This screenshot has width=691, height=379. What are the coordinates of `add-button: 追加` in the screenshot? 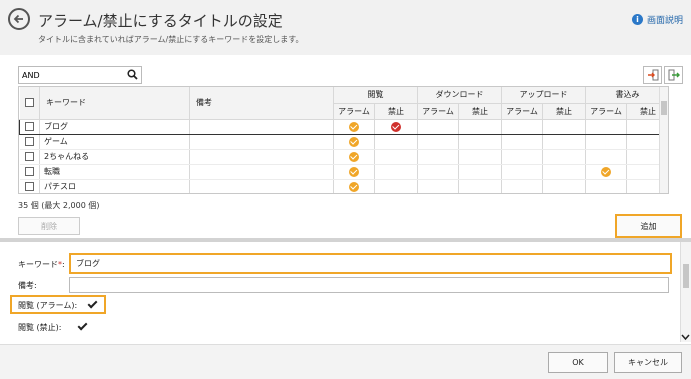 It's located at (648, 226).